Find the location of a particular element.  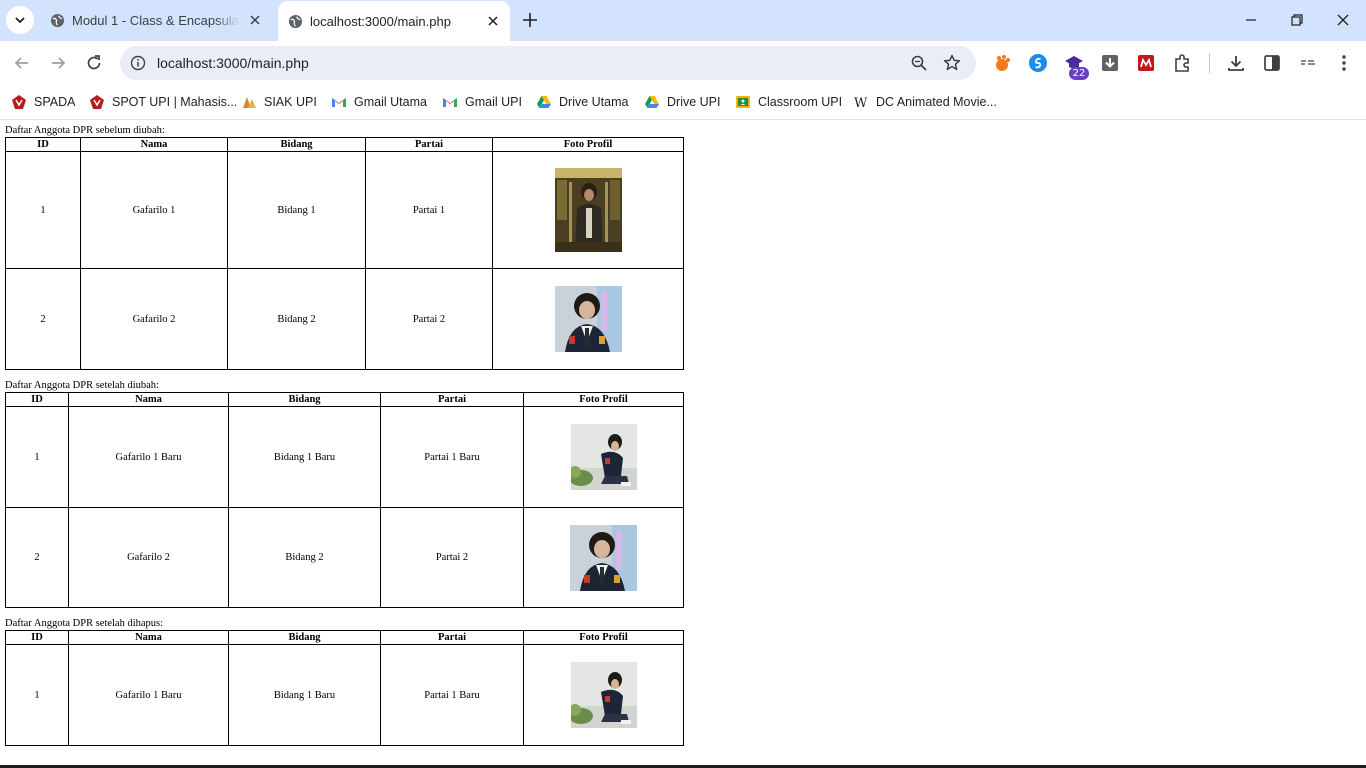

bookmark-spada: SPADA is located at coordinates (43, 102).